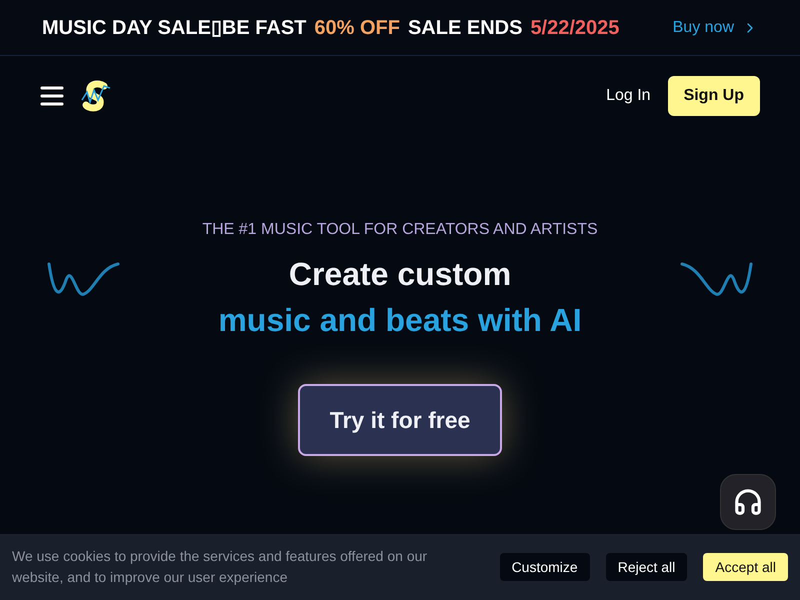 The width and height of the screenshot is (800, 600). I want to click on logo-icon, so click(96, 96).